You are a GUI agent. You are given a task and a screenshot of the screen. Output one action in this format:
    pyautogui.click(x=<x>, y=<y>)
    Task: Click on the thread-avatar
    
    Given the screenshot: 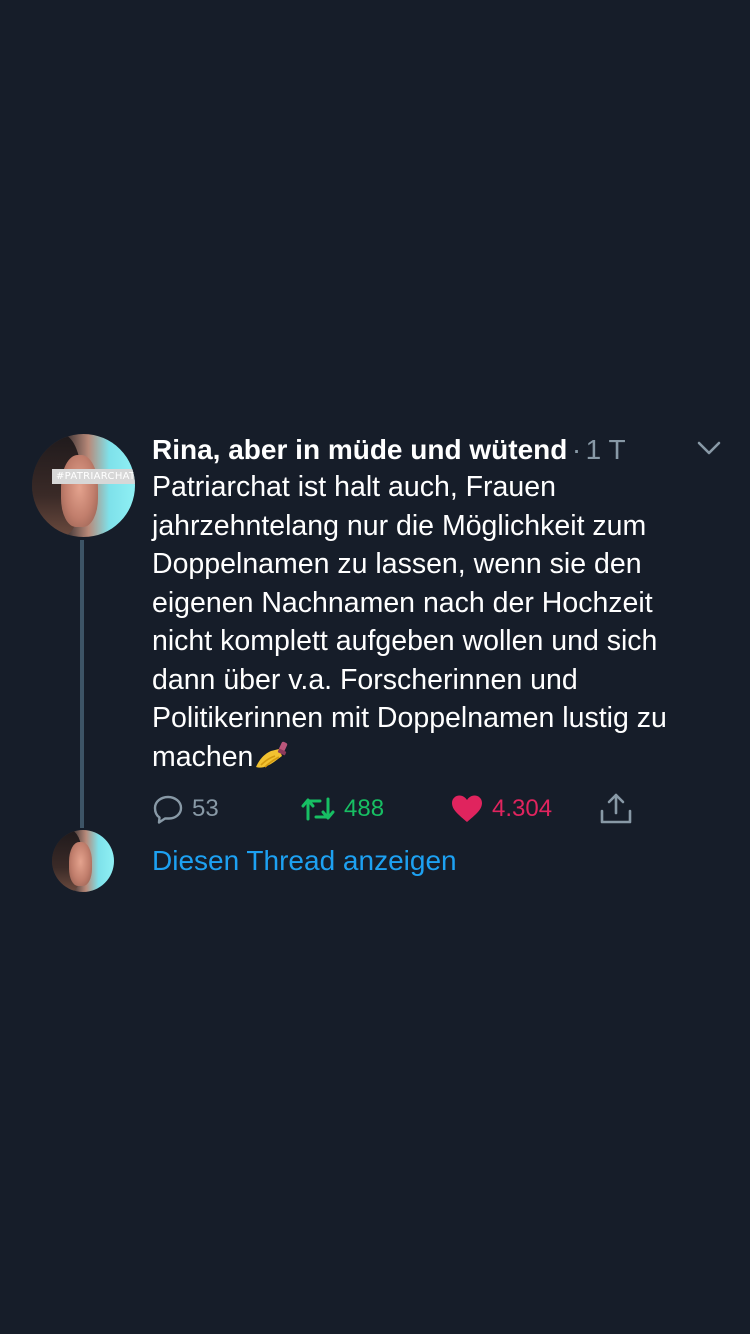 What is the action you would take?
    pyautogui.click(x=83, y=861)
    